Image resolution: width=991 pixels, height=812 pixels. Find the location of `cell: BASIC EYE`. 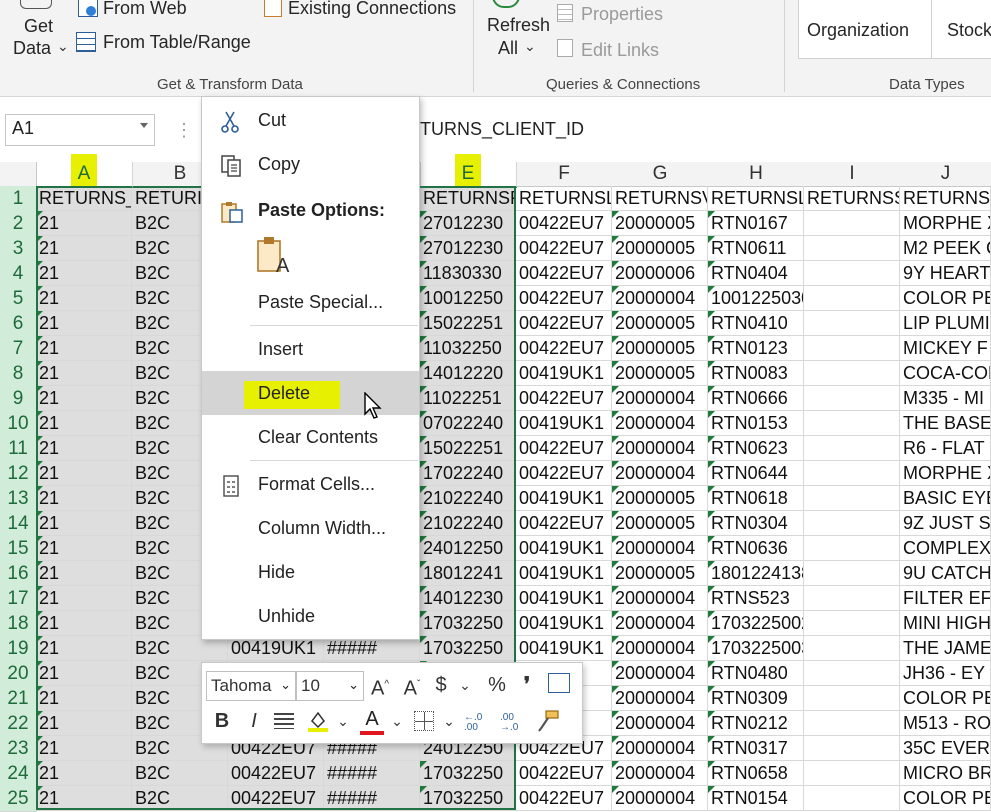

cell: BASIC EYE is located at coordinates (945, 498).